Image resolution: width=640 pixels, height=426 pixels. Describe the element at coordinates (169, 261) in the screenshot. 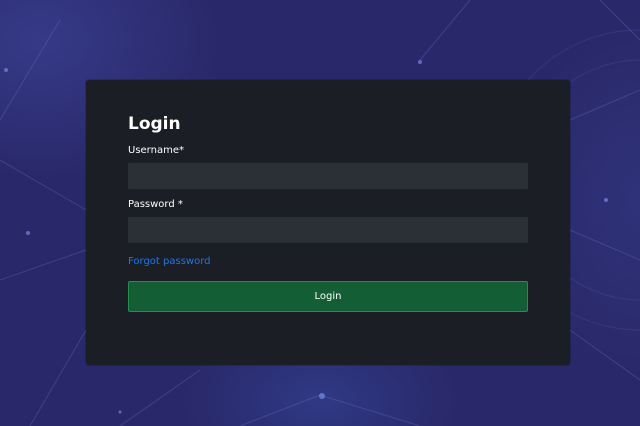

I see `forgot-password-link: Forgot password` at that location.